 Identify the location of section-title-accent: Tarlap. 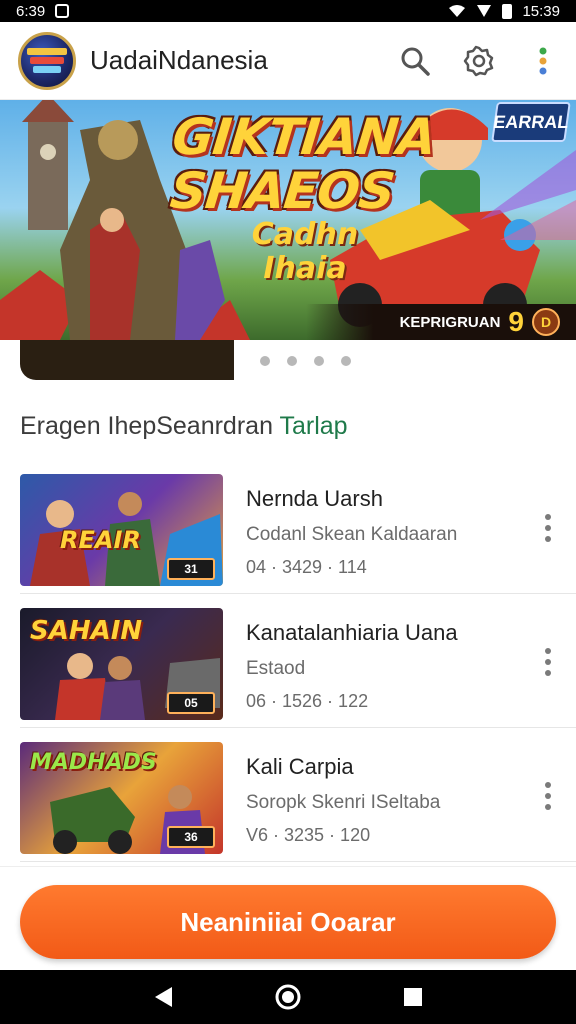
(313, 426).